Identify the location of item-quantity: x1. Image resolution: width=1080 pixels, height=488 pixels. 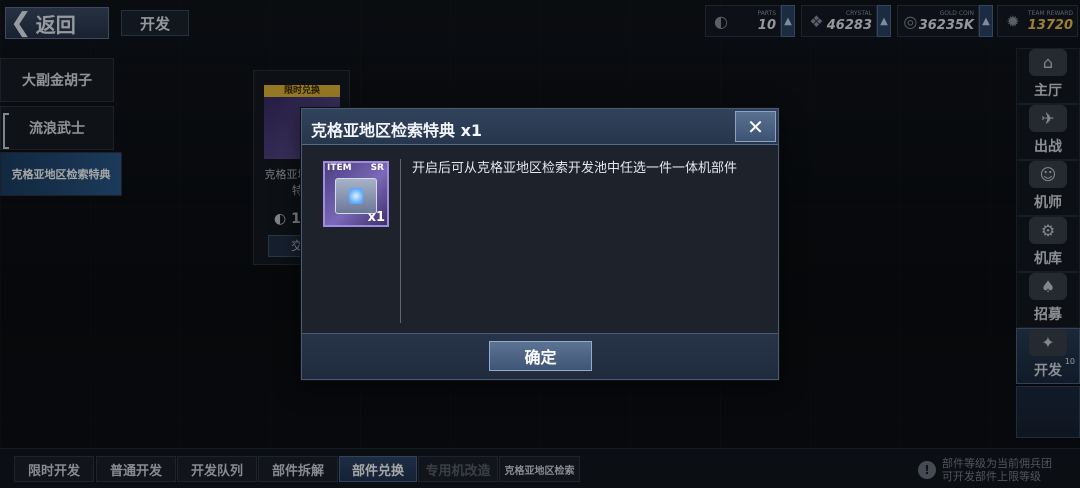
(376, 217).